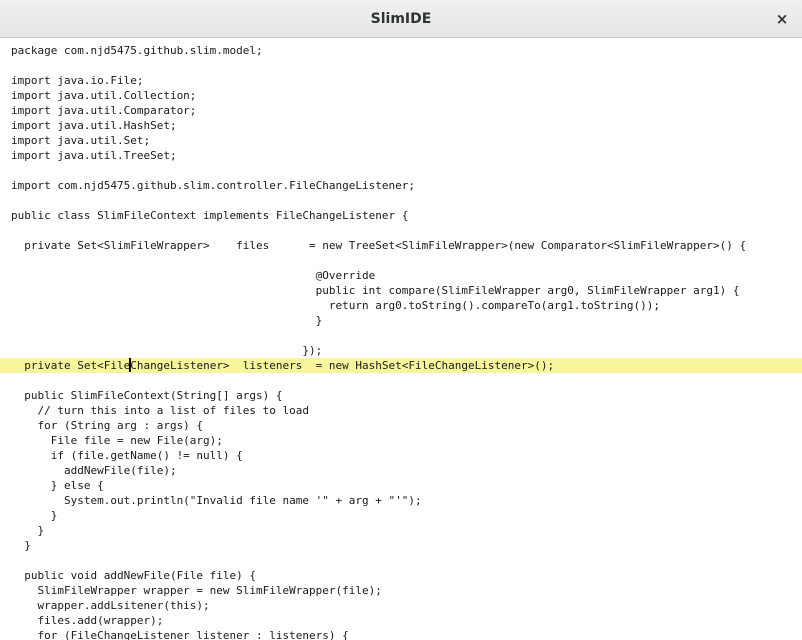 The width and height of the screenshot is (802, 640). I want to click on code-line: package com.njd5475.github.slim.model;, so click(406, 50).